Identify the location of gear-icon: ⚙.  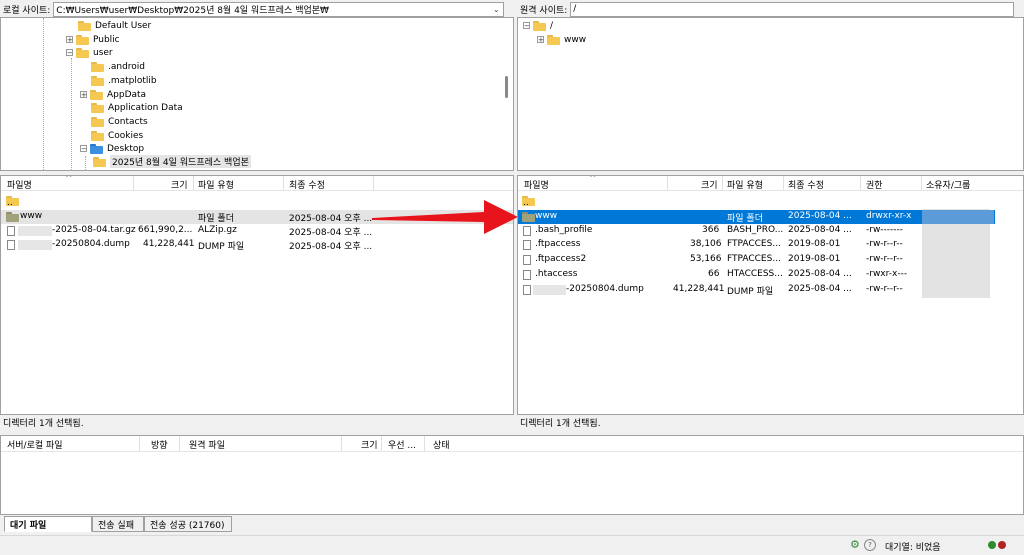
(855, 544).